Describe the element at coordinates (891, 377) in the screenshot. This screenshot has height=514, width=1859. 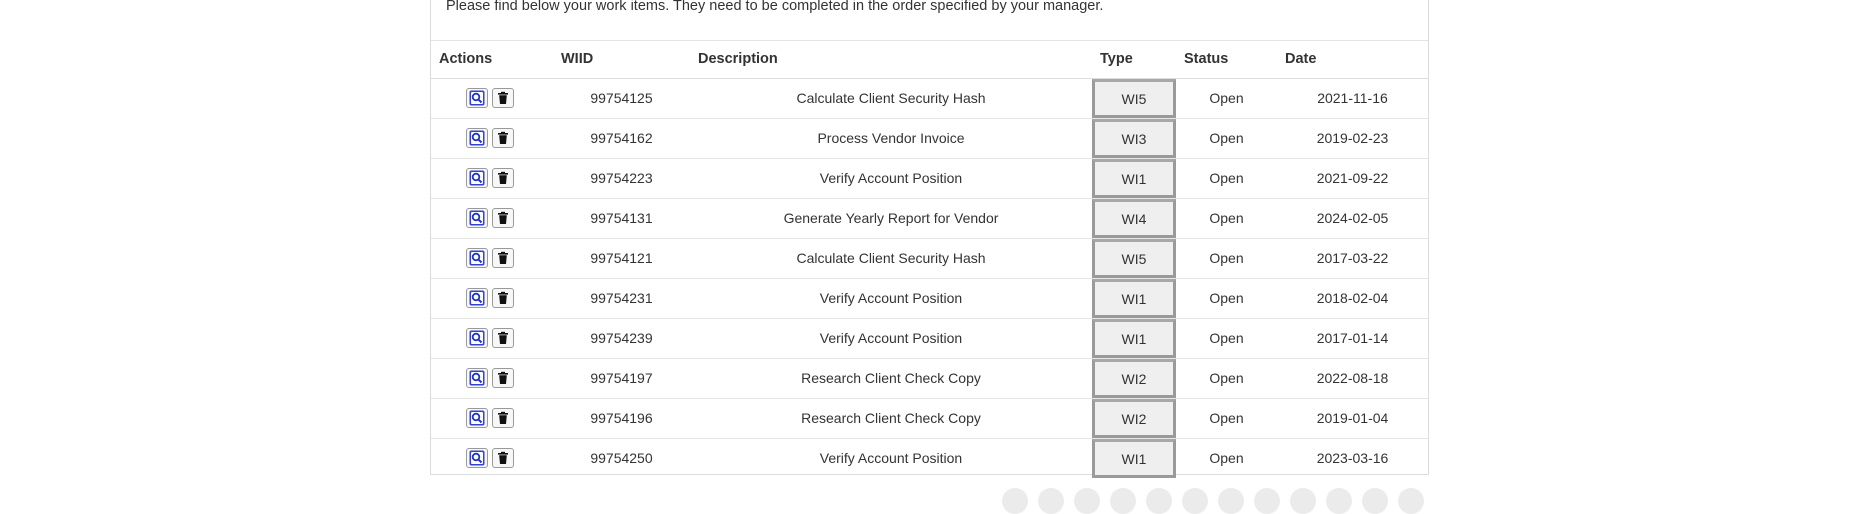
I see `description-cell: Research Client Check Copy` at that location.